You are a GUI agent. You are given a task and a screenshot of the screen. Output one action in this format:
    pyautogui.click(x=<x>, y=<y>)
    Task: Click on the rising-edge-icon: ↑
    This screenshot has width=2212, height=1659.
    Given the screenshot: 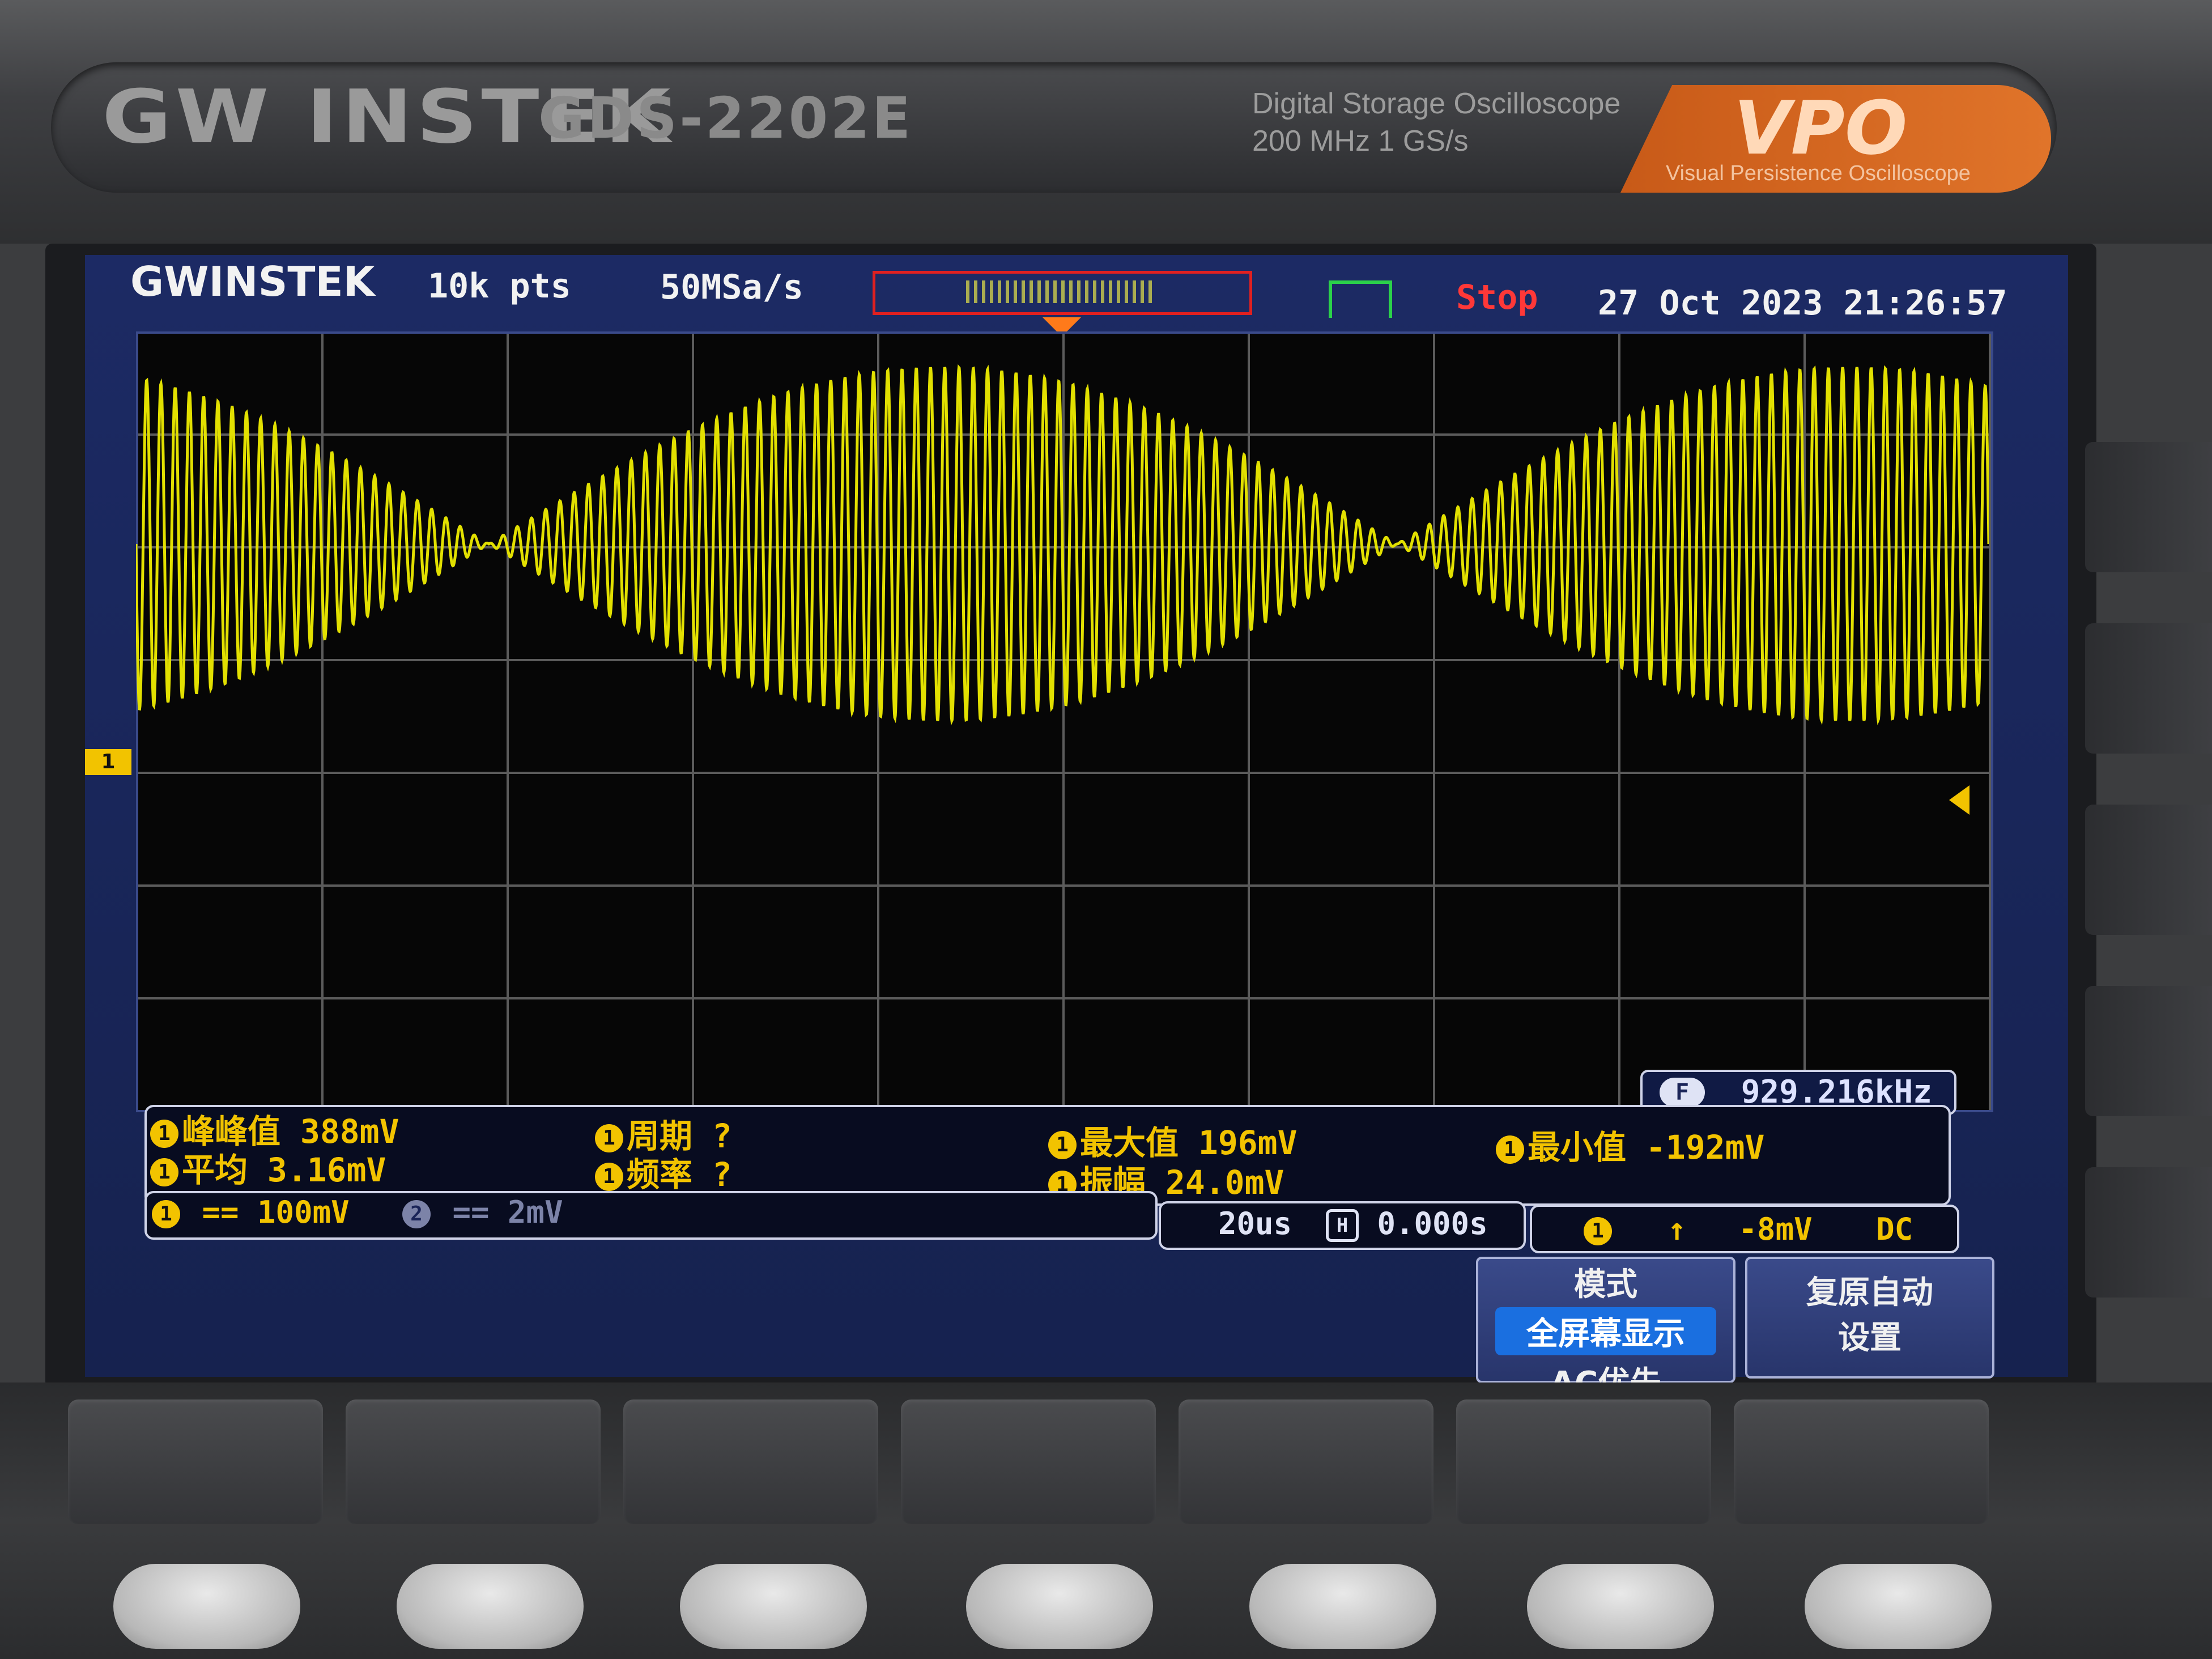 What is the action you would take?
    pyautogui.click(x=1677, y=1229)
    